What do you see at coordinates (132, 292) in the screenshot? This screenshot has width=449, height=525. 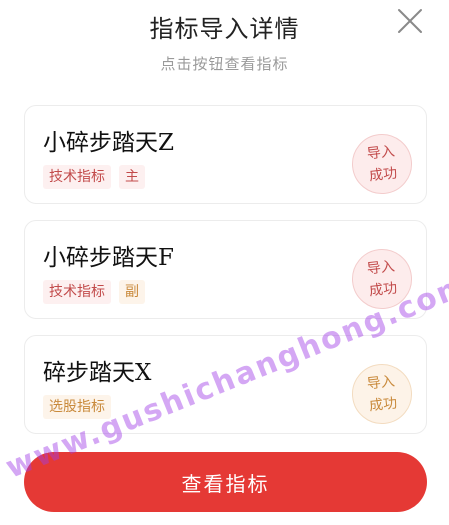 I see `indicator-position-tag: 副` at bounding box center [132, 292].